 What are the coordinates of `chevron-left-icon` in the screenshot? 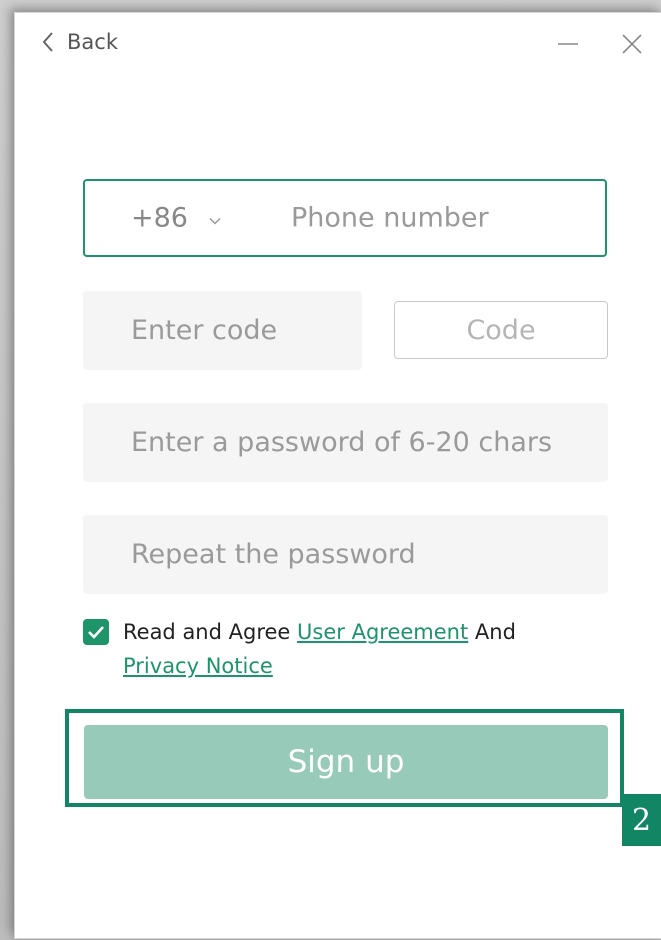 It's located at (48, 42).